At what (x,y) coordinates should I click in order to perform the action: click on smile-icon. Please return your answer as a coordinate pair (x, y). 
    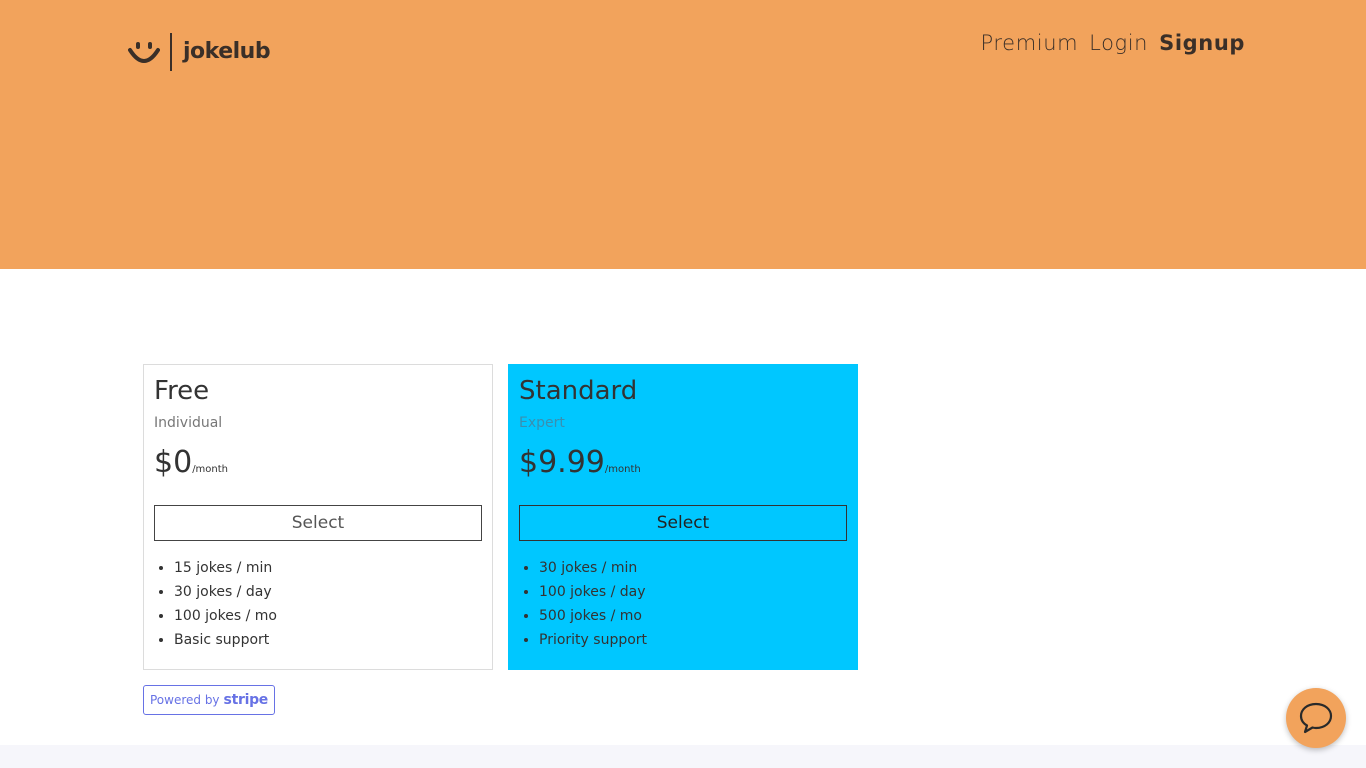
    Looking at the image, I should click on (144, 52).